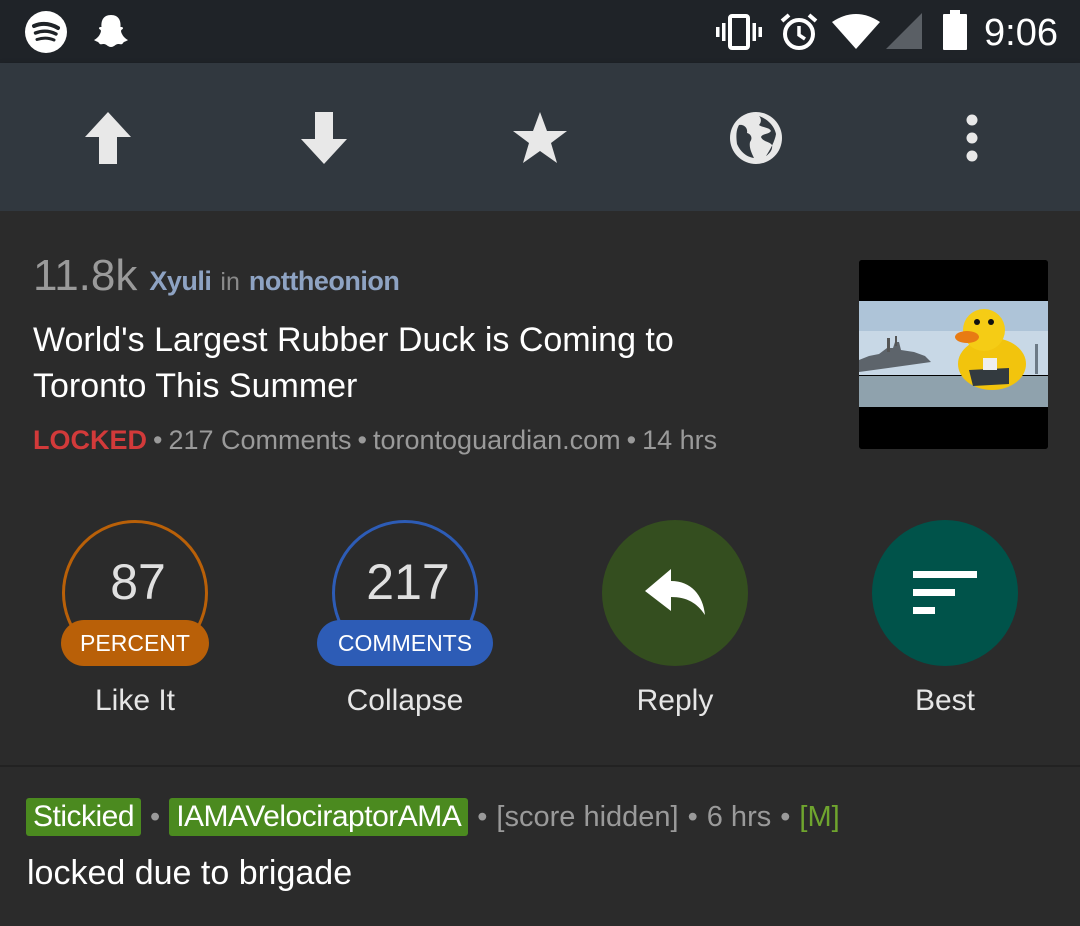  I want to click on more-options-button, so click(972, 138).